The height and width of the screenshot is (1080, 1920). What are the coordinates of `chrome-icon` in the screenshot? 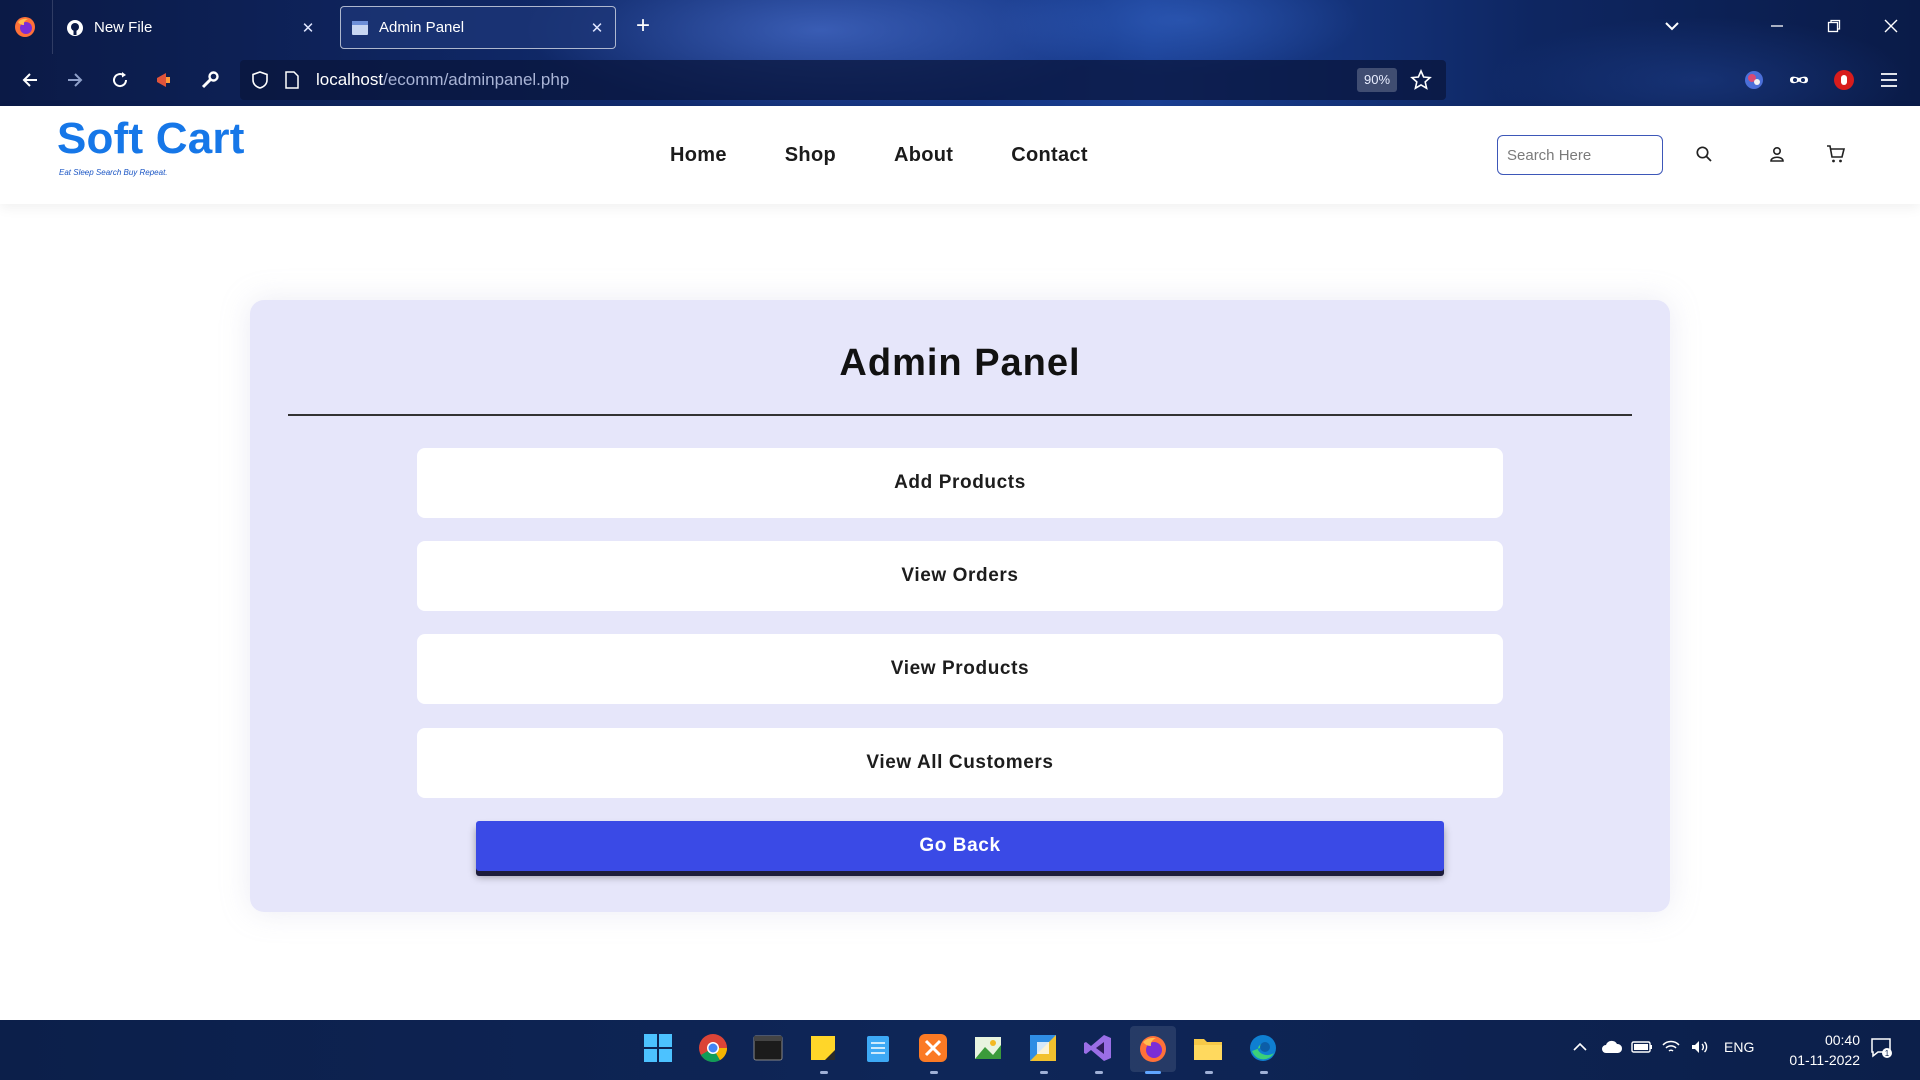 It's located at (713, 1048).